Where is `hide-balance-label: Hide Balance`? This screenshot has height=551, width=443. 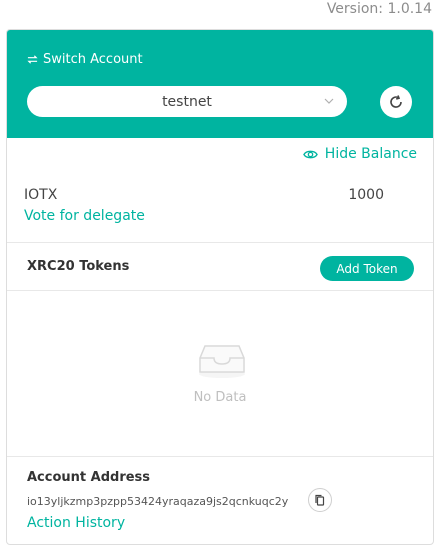 hide-balance-label: Hide Balance is located at coordinates (370, 154).